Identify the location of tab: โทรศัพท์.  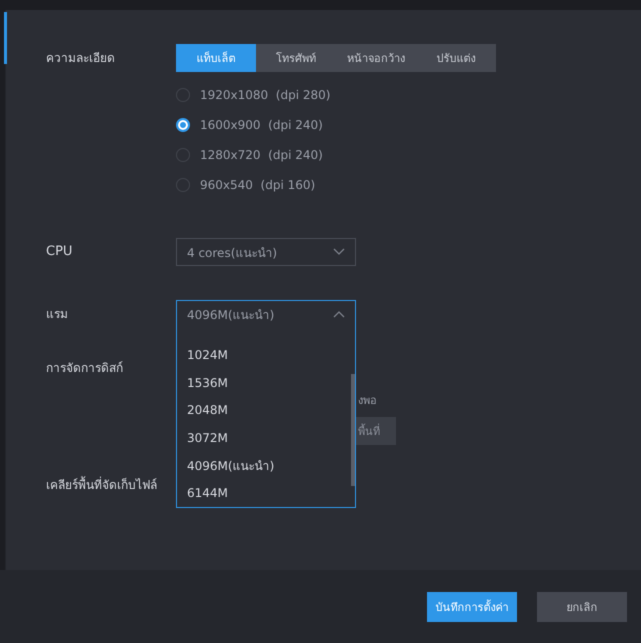
(296, 58).